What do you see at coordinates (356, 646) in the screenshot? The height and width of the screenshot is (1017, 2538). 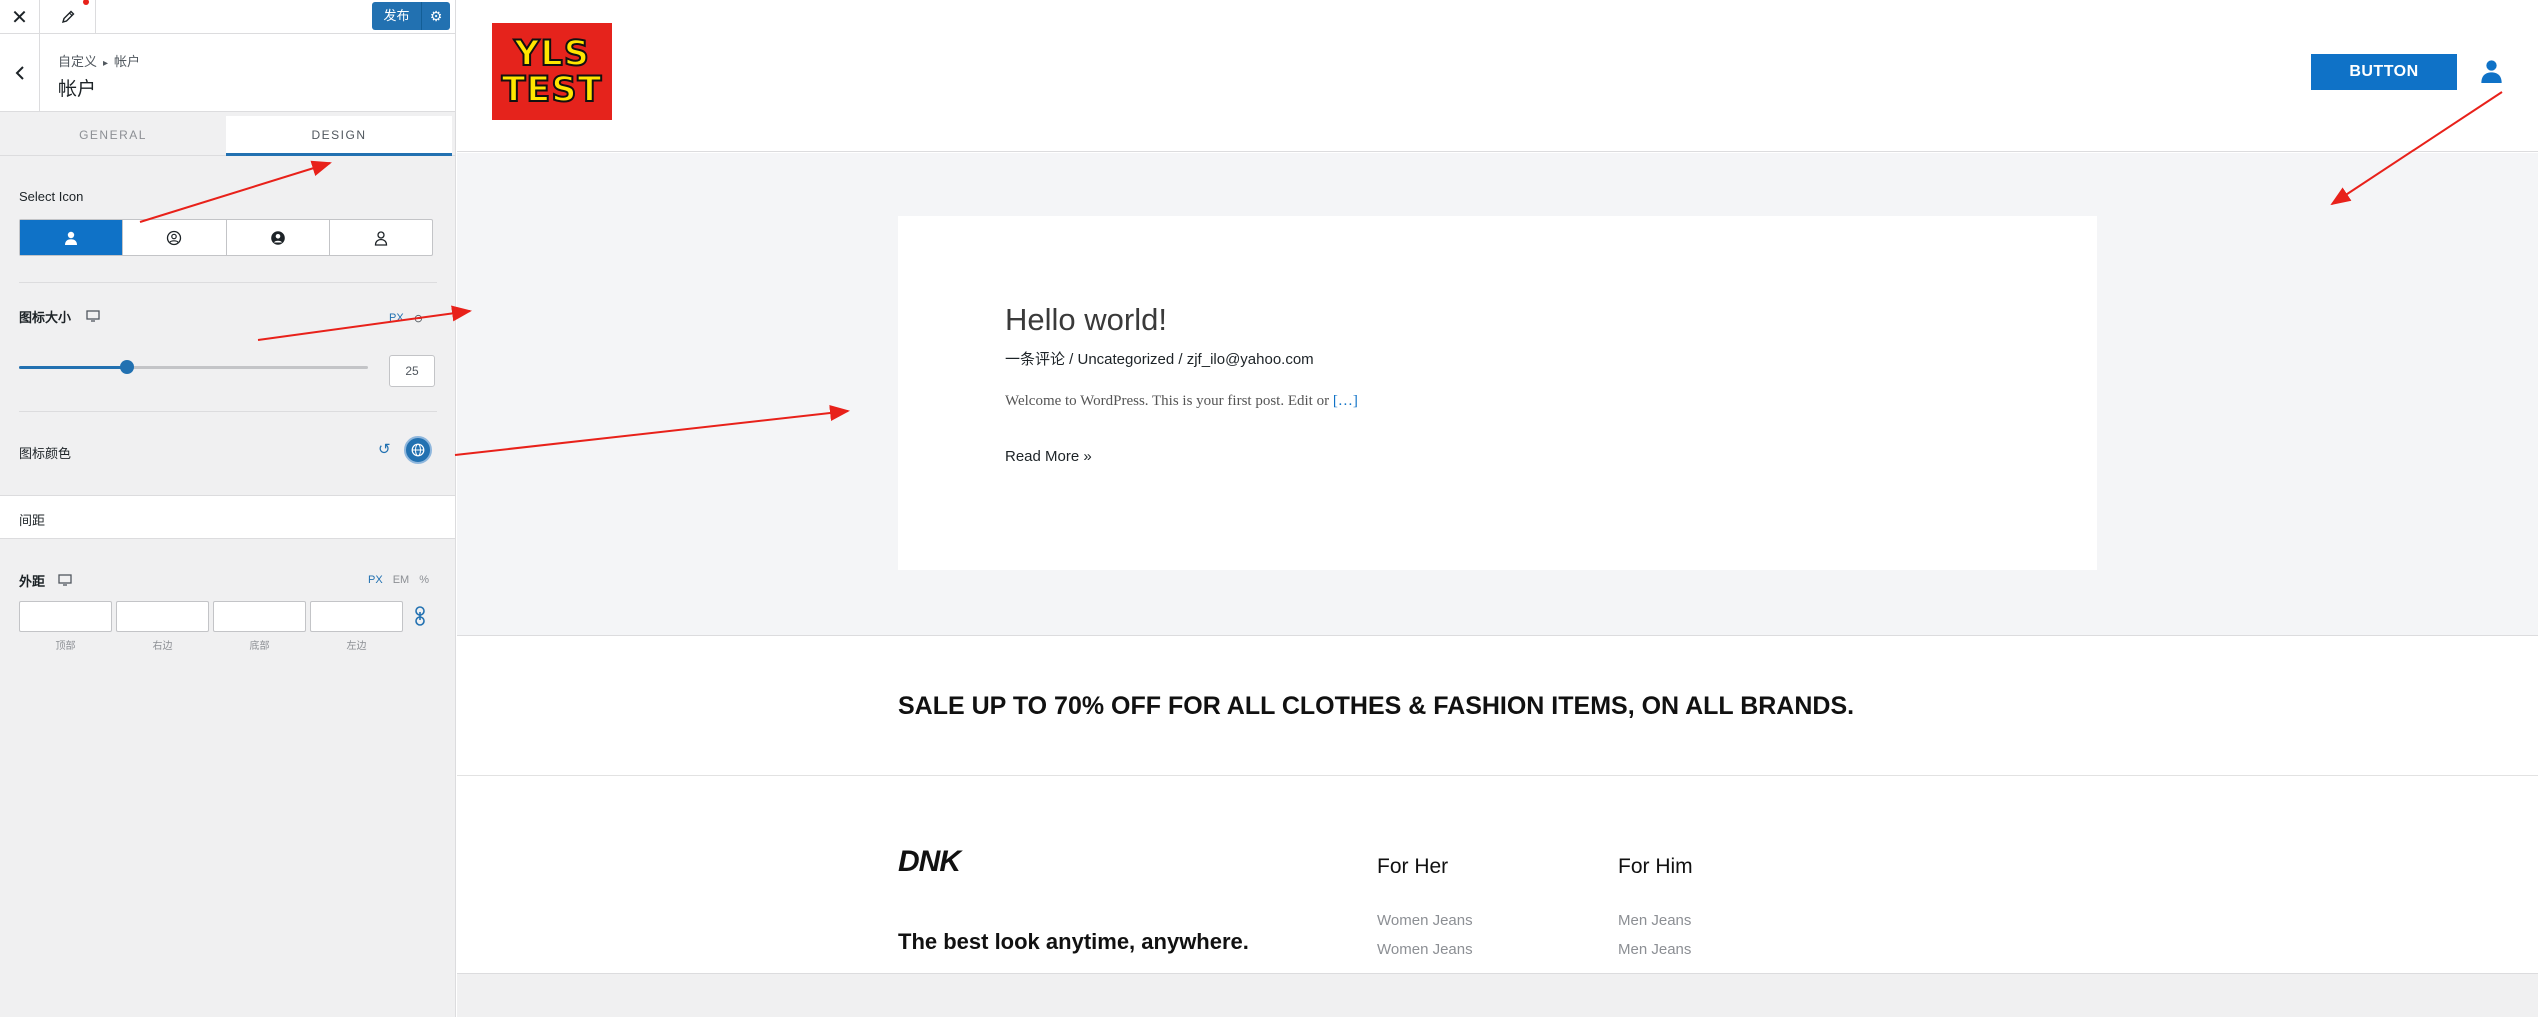 I see `margin-left-label: 左边` at bounding box center [356, 646].